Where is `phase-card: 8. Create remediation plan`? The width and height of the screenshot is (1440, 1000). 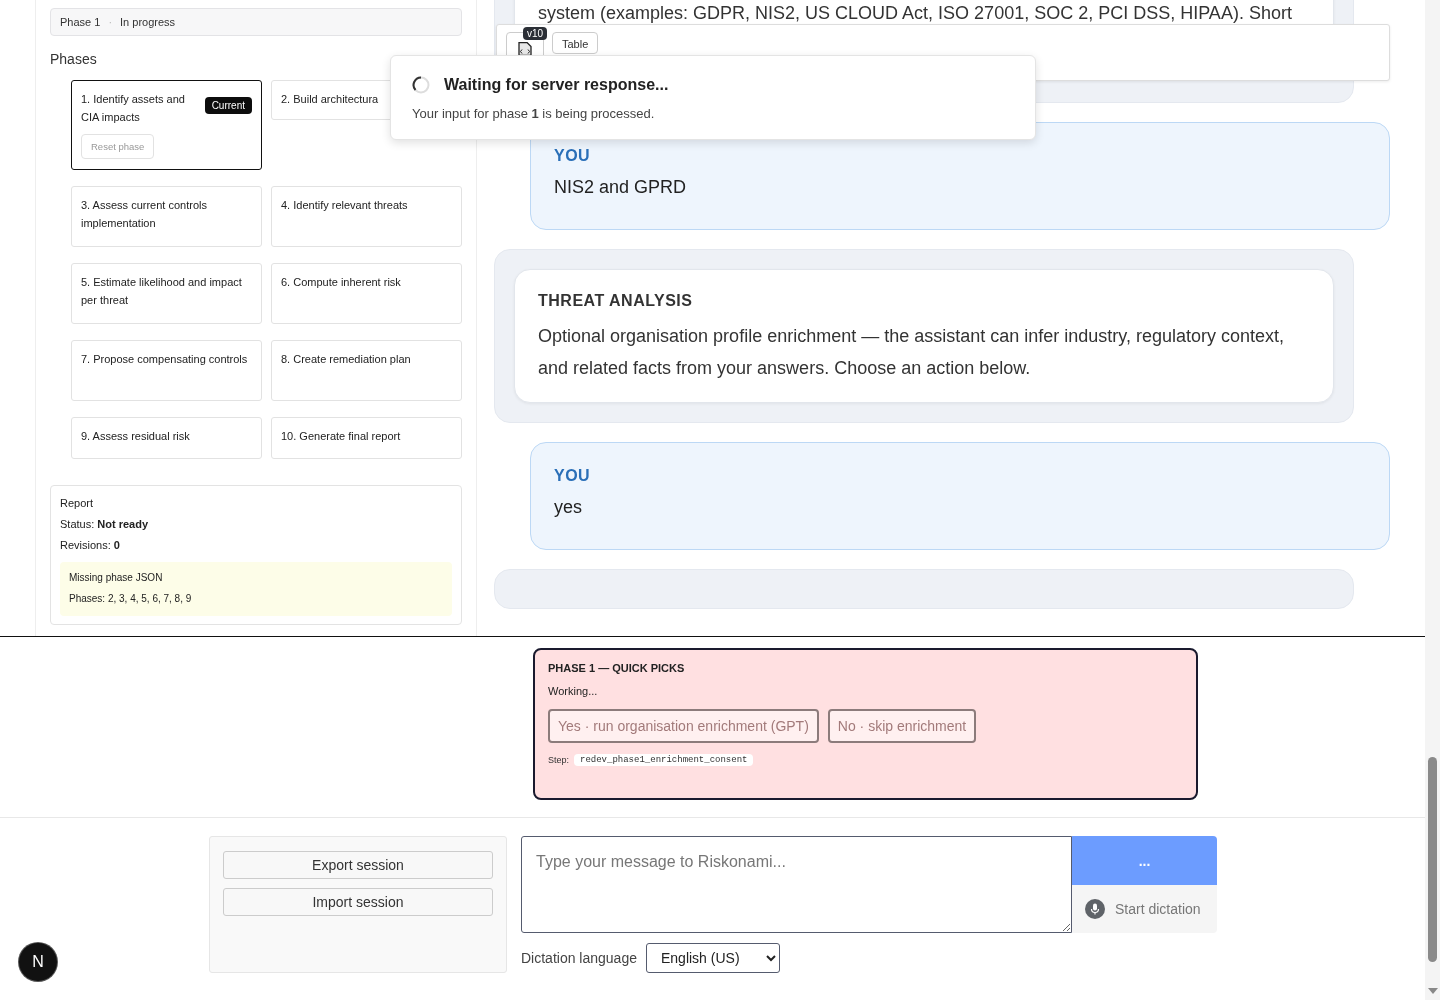
phase-card: 8. Create remediation plan is located at coordinates (366, 370).